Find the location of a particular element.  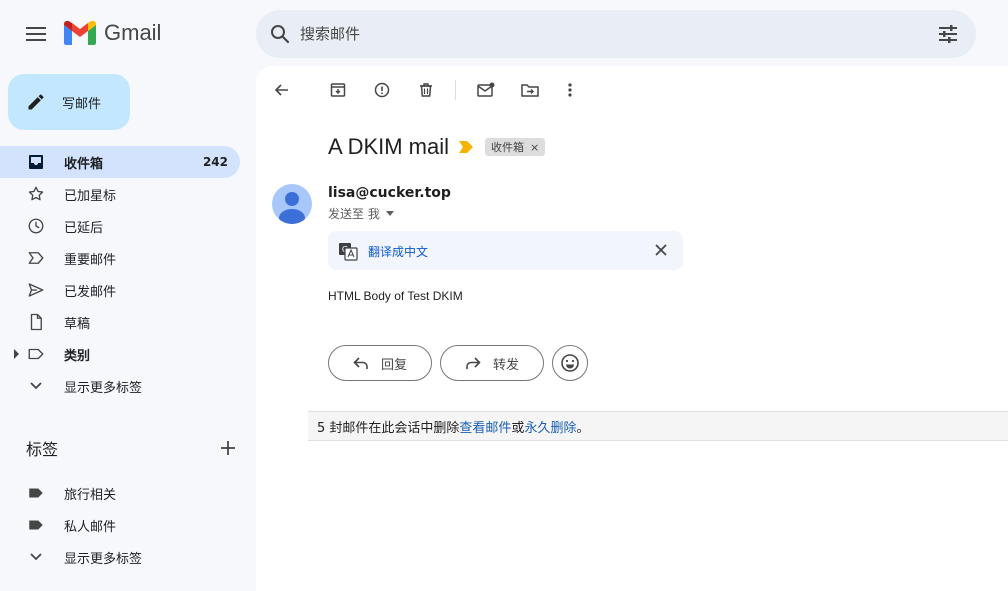

email-body: HTML Body of Test DKIM is located at coordinates (395, 296).